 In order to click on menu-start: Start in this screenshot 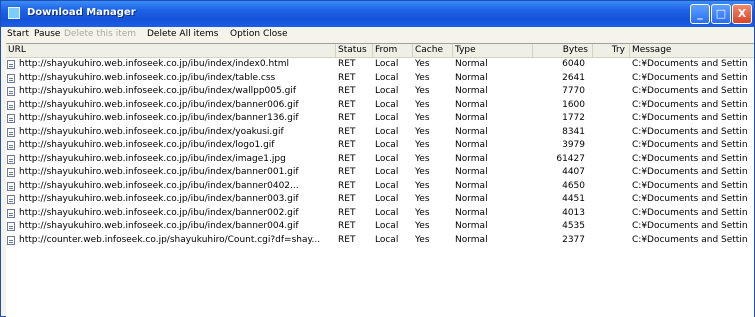, I will do `click(18, 34)`.